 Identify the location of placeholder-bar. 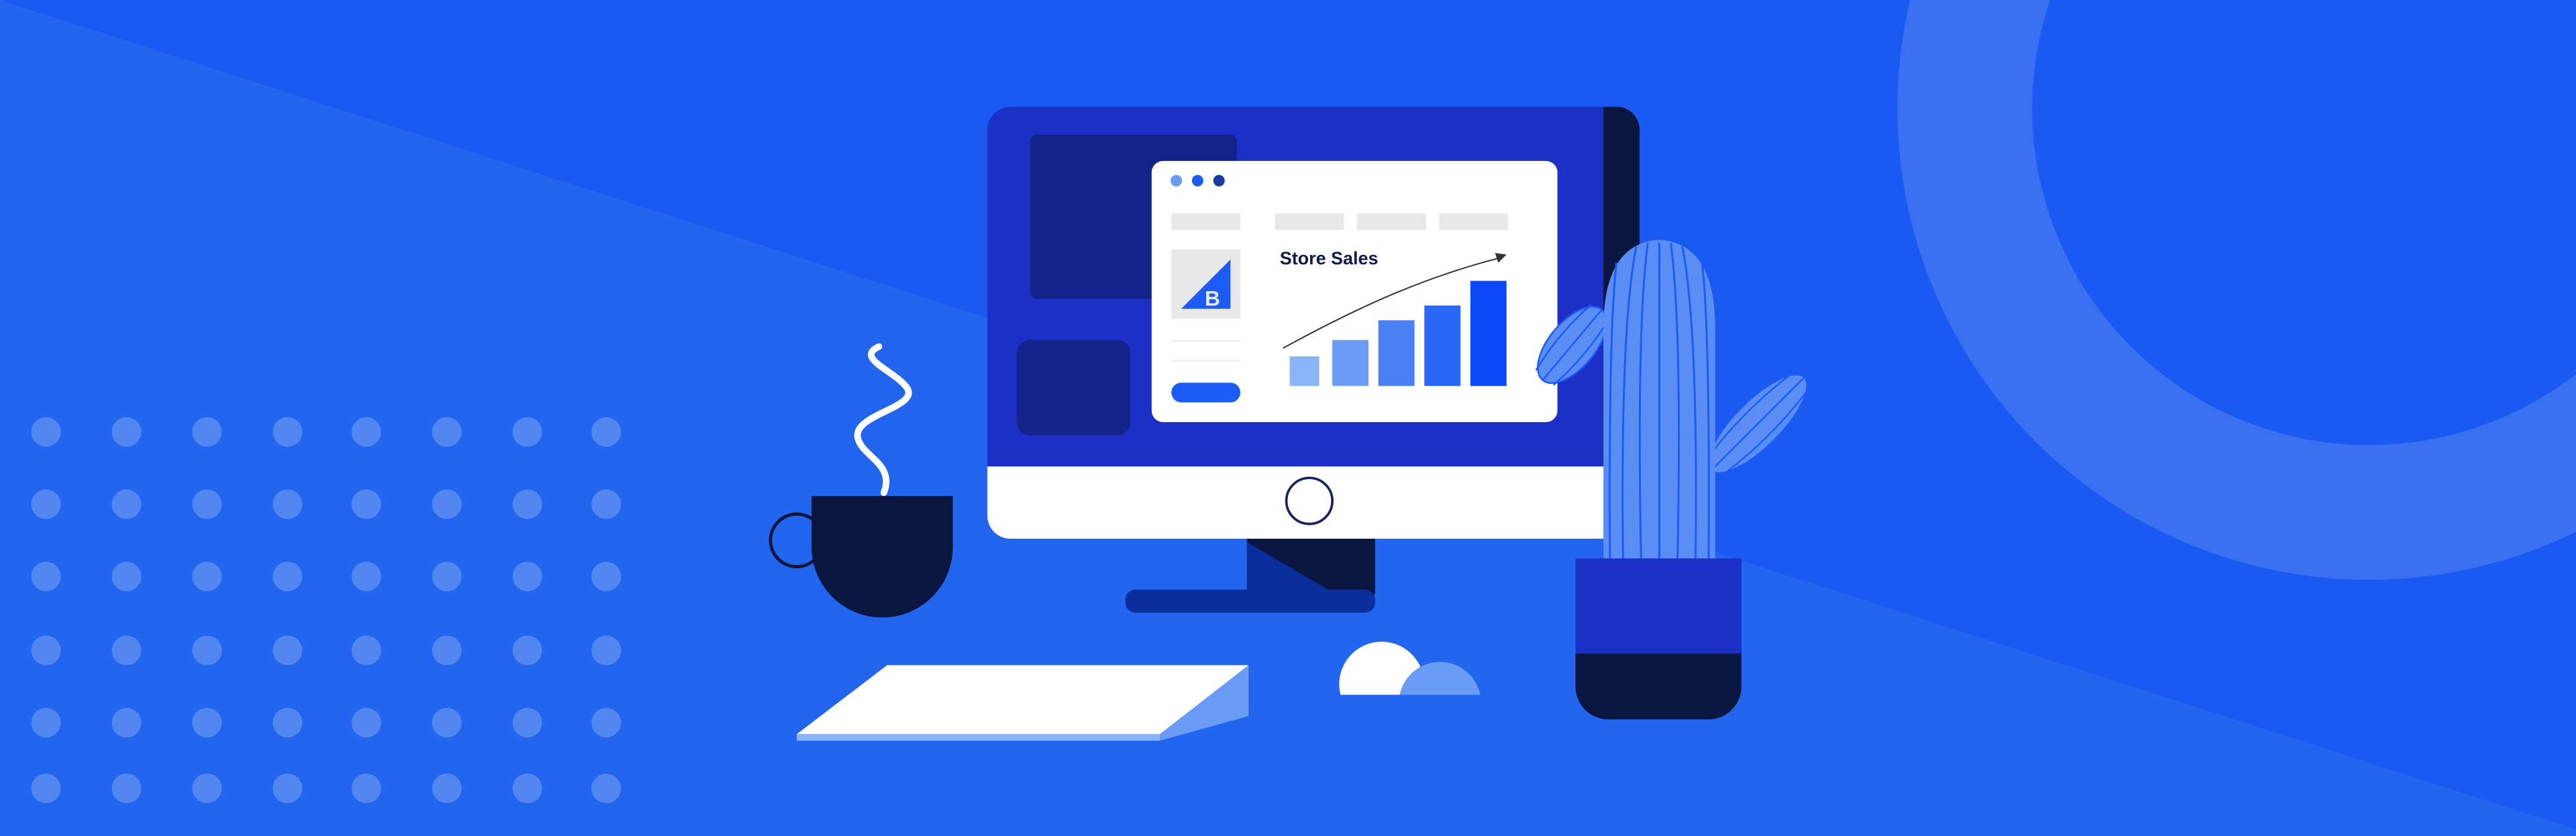
(1205, 221).